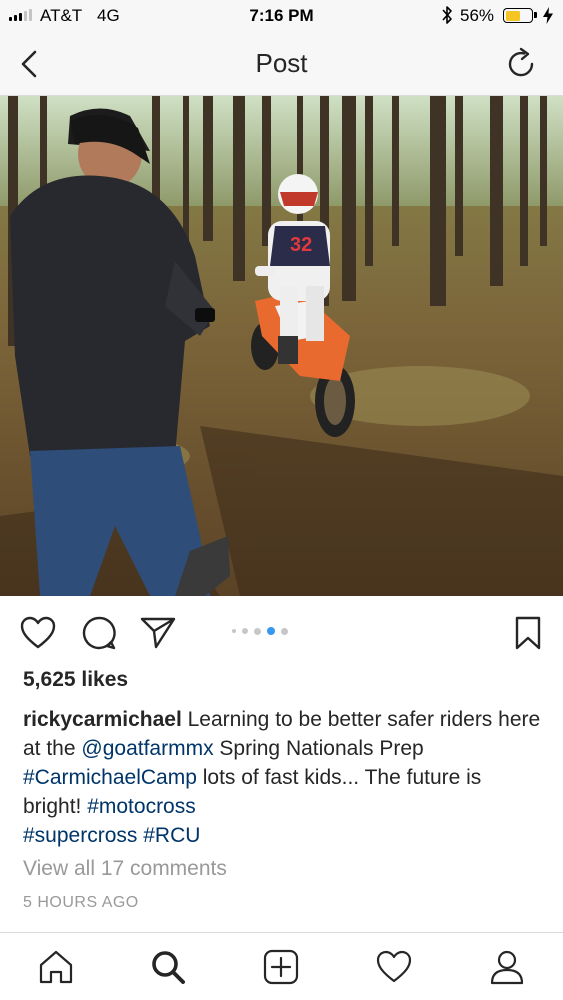 The image size is (563, 1000). What do you see at coordinates (80, 835) in the screenshot?
I see `hashtag-link: #supercross` at bounding box center [80, 835].